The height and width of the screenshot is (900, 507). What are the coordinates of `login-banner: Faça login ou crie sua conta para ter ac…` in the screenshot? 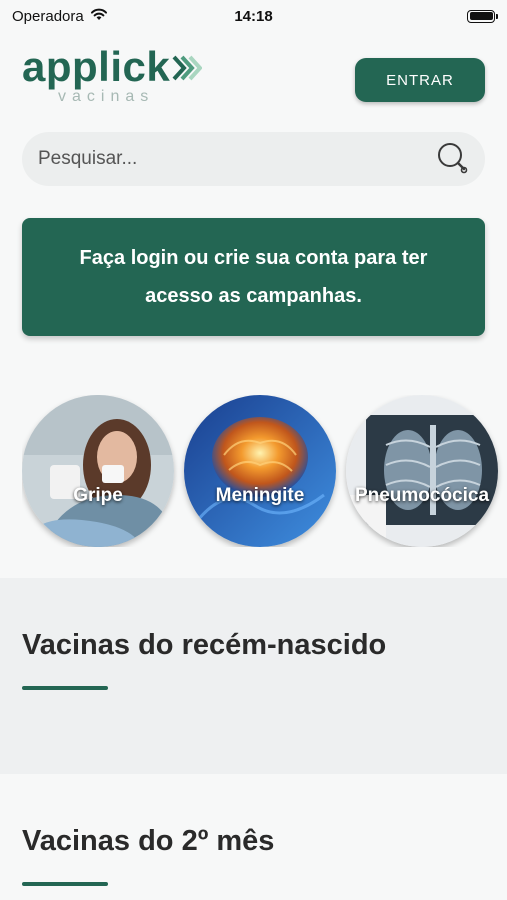 It's located at (253, 277).